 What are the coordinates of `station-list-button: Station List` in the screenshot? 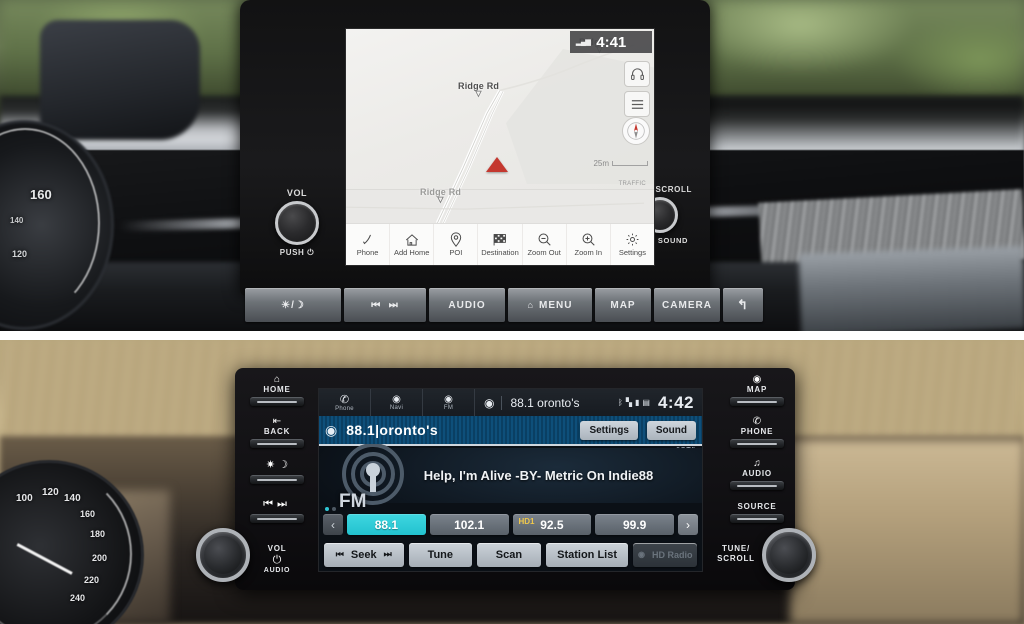 It's located at (587, 554).